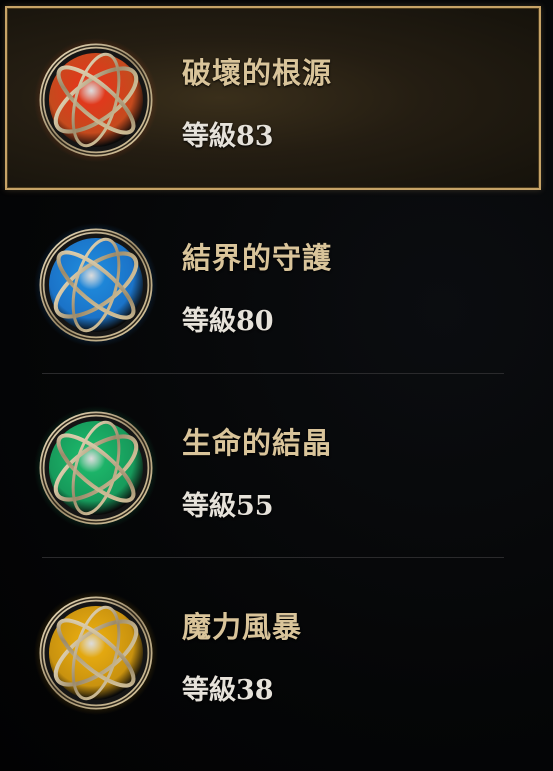  I want to click on skill-level: 等級38, so click(228, 690).